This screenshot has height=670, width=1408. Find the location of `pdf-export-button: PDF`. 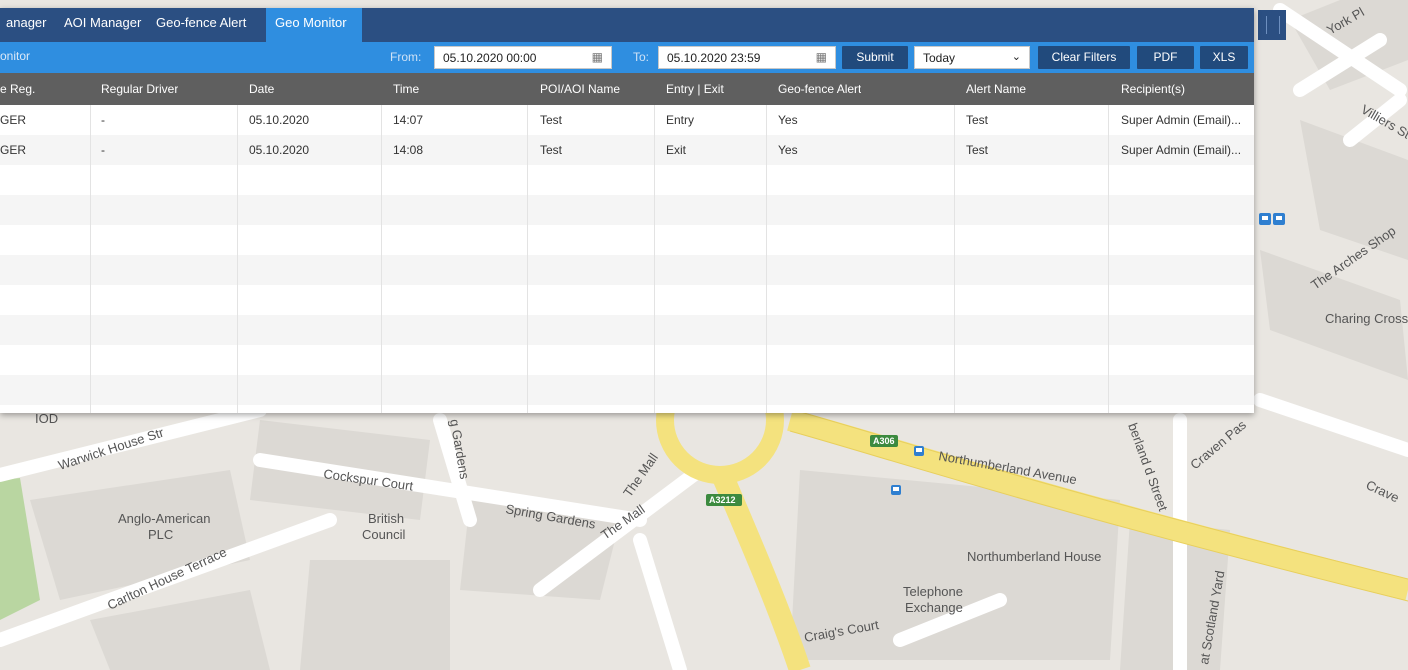

pdf-export-button: PDF is located at coordinates (1165, 57).